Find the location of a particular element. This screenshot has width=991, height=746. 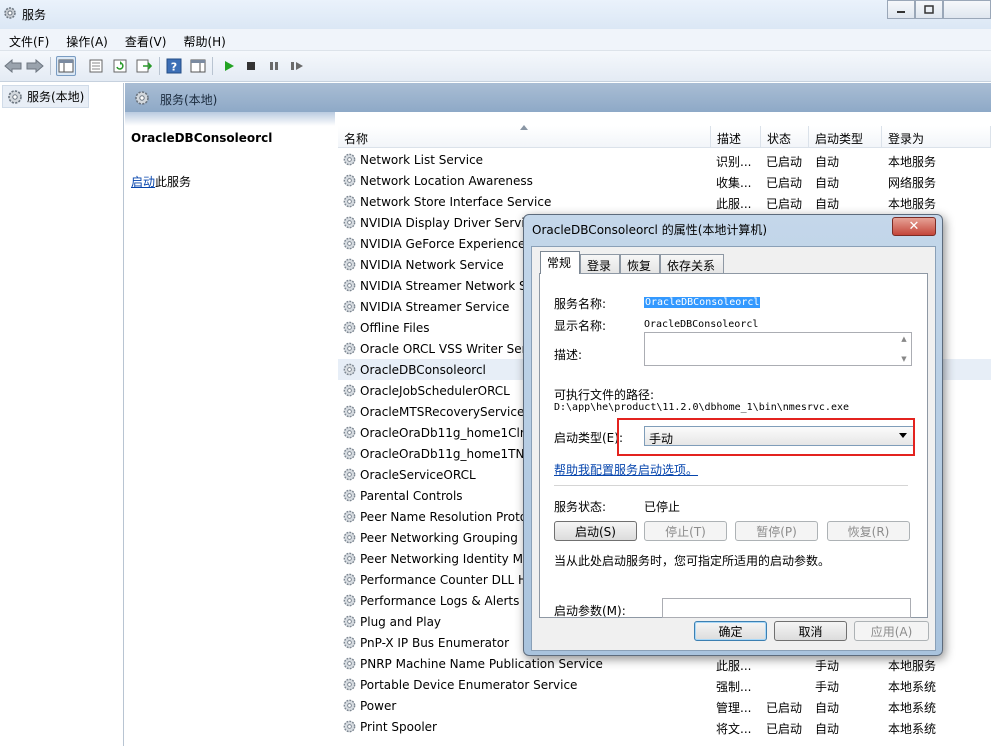

scroll-up-icon: ▲ is located at coordinates (904, 339).